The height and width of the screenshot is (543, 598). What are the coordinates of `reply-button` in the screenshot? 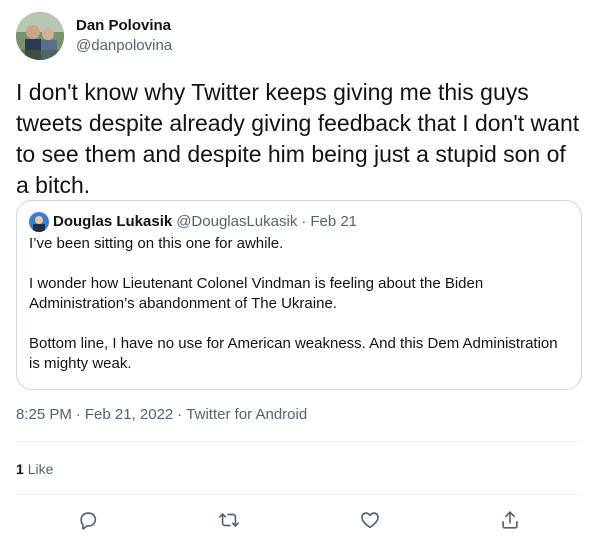 It's located at (88, 520).